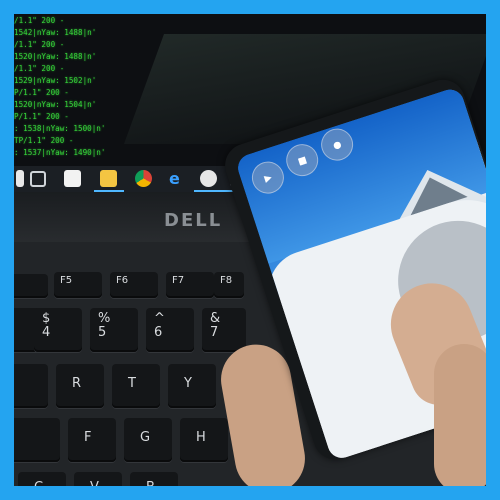  I want to click on key-r: R, so click(80, 386).